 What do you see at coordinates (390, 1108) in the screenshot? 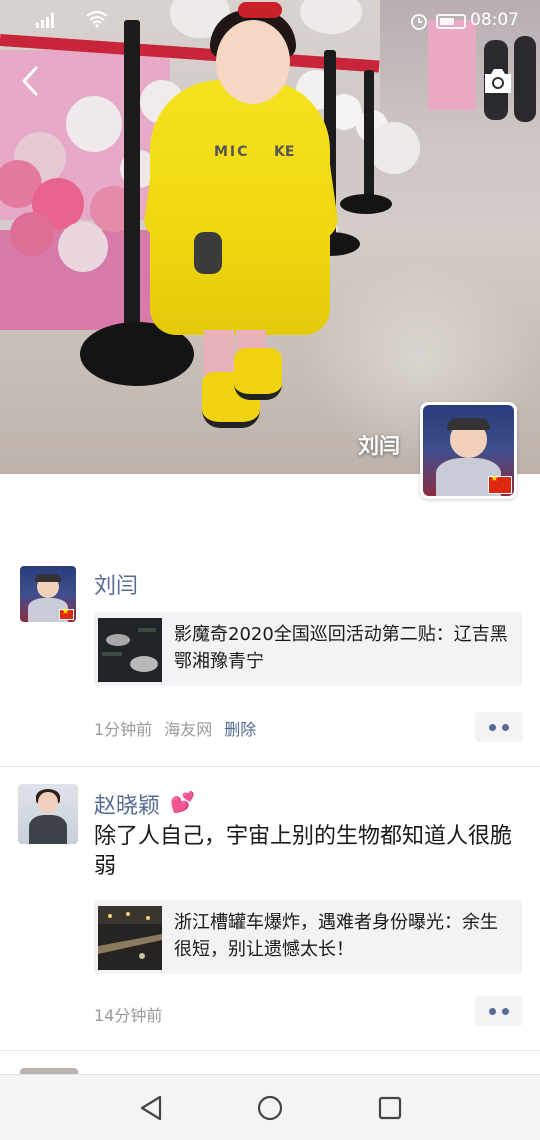
I see `nav-recents-icon` at bounding box center [390, 1108].